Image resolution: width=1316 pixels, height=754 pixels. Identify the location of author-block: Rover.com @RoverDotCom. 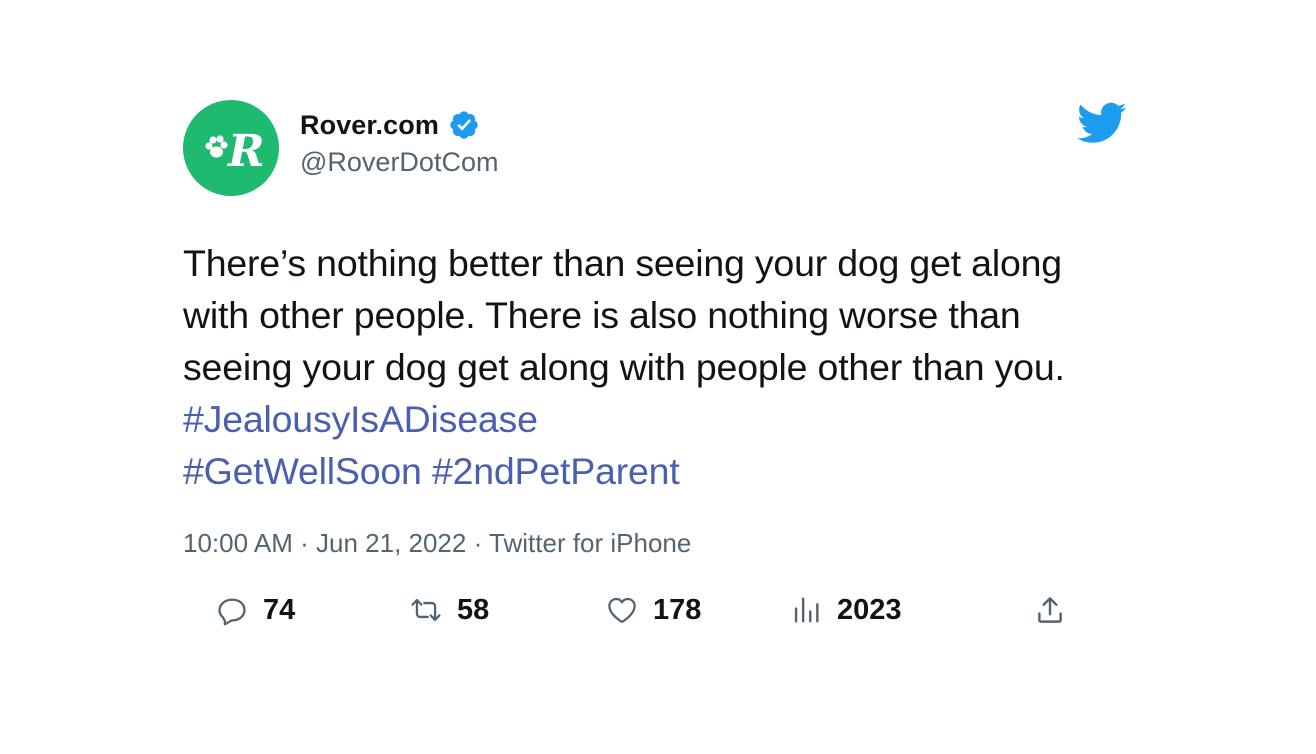
(399, 142).